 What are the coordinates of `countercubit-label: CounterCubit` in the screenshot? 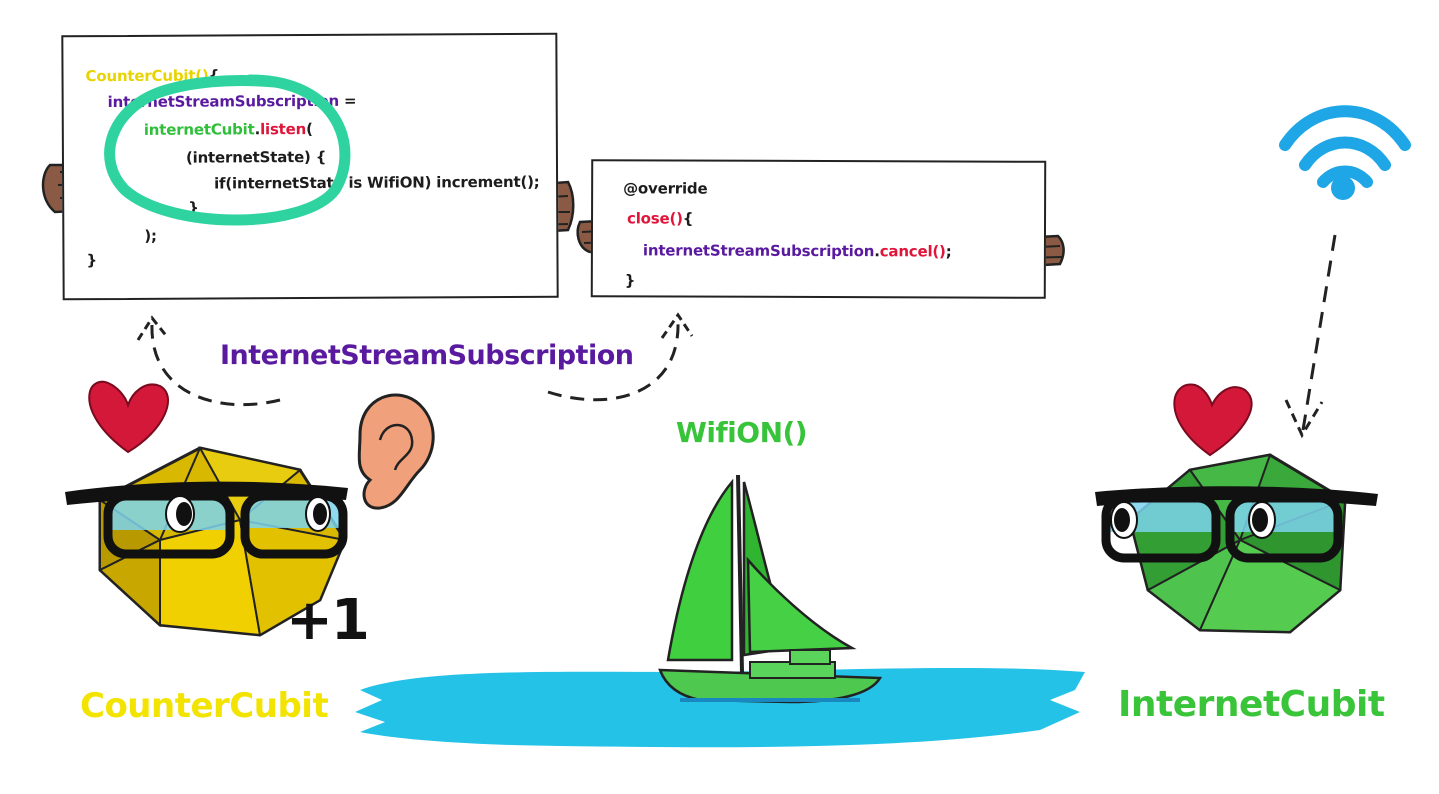 It's located at (204, 706).